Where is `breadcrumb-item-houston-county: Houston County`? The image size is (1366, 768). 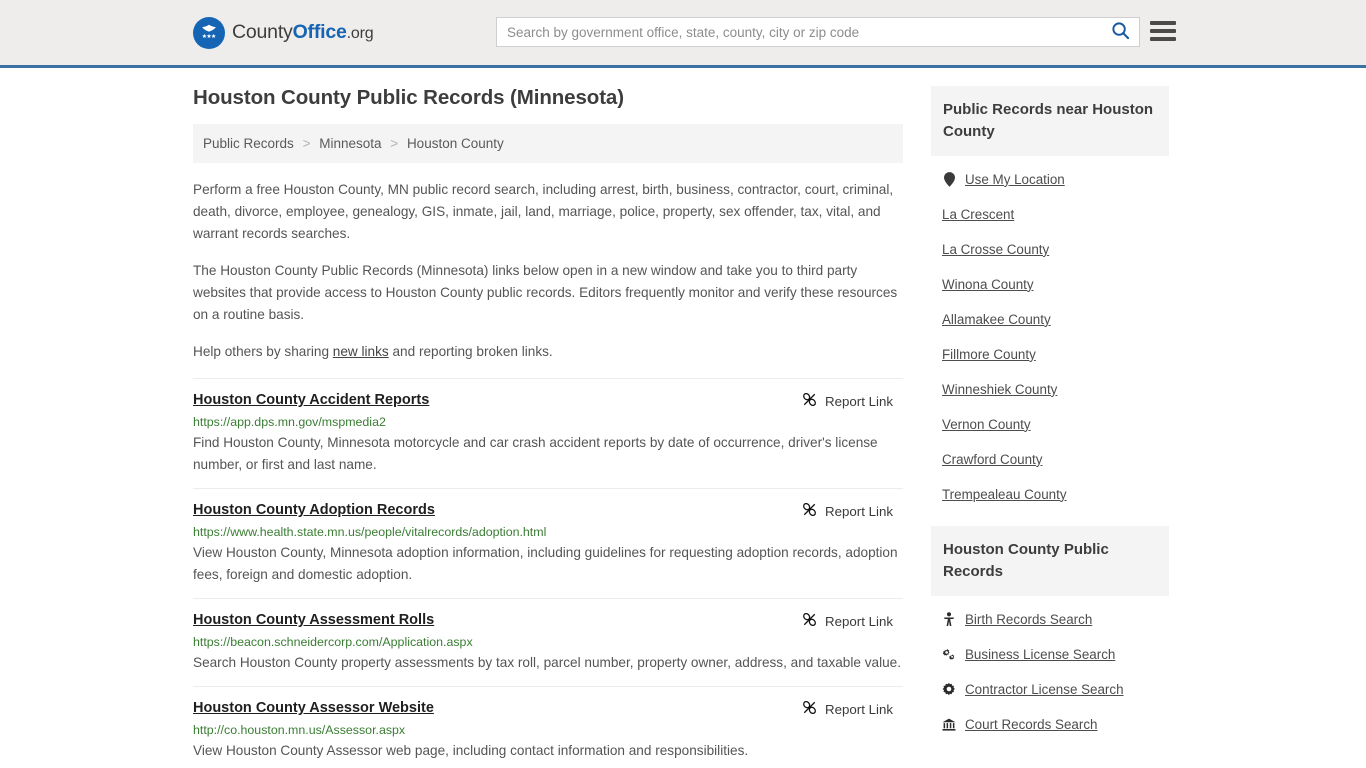
breadcrumb-item-houston-county: Houston County is located at coordinates (455, 143).